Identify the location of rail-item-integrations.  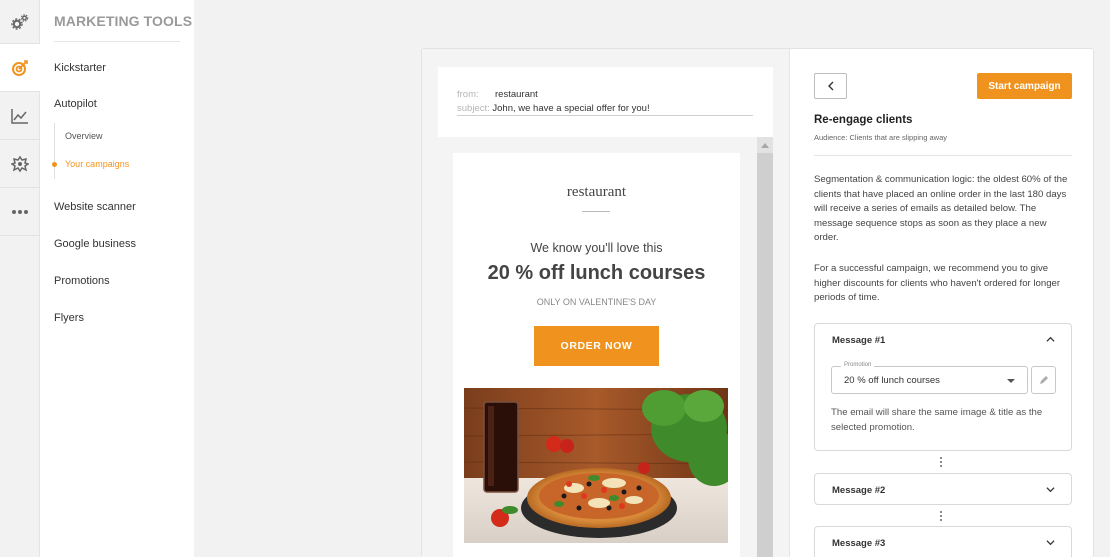
(20, 164).